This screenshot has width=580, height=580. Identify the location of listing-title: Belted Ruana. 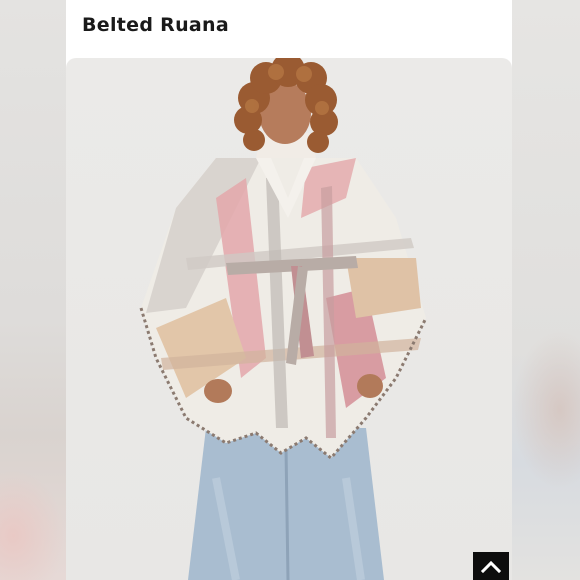
(155, 25).